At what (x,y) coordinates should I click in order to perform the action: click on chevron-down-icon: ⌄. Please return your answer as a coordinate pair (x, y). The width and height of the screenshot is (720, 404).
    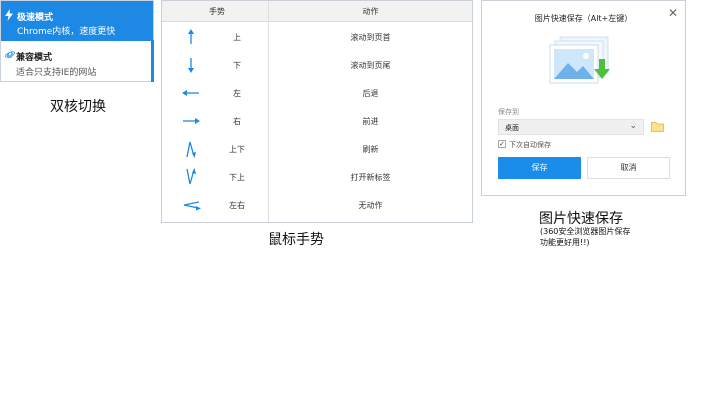
    Looking at the image, I should click on (633, 126).